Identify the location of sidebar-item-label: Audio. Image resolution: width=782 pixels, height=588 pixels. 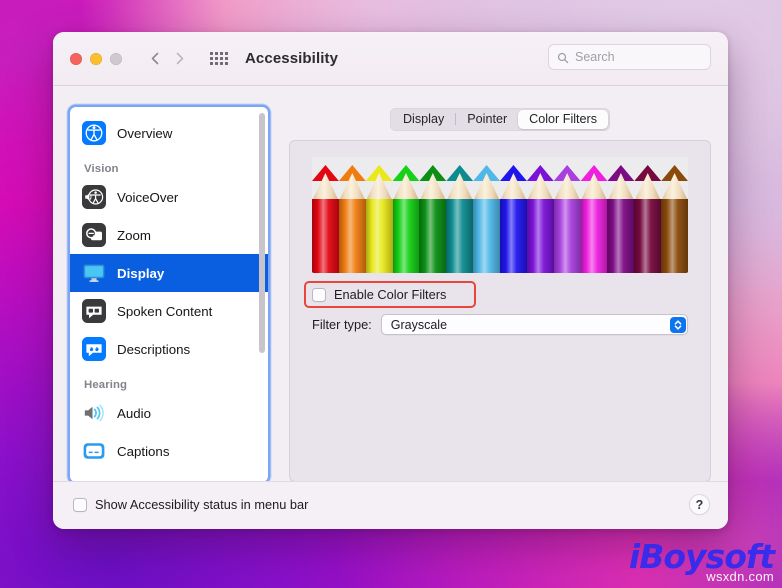
(134, 413).